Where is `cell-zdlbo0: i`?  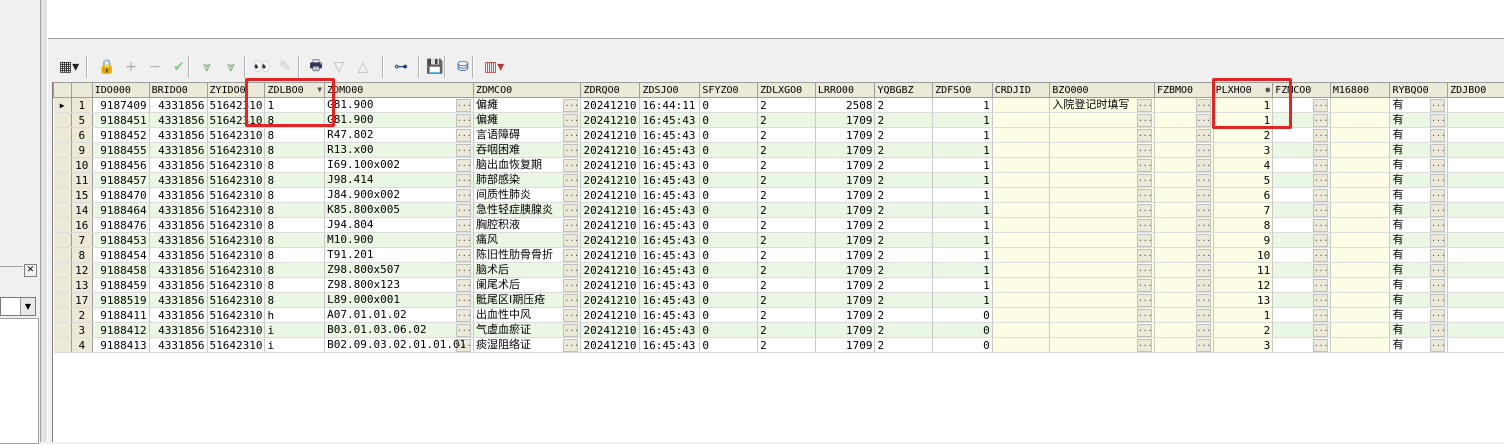
cell-zdlbo0: i is located at coordinates (295, 345).